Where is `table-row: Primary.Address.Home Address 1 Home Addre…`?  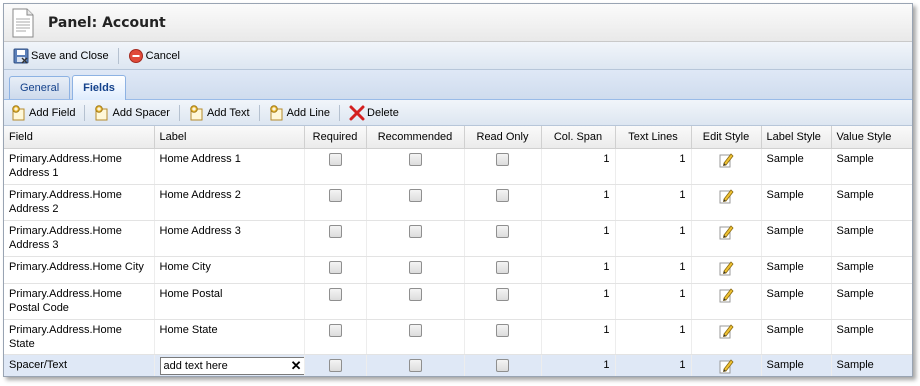 table-row: Primary.Address.Home Address 1 Home Addre… is located at coordinates (458, 166).